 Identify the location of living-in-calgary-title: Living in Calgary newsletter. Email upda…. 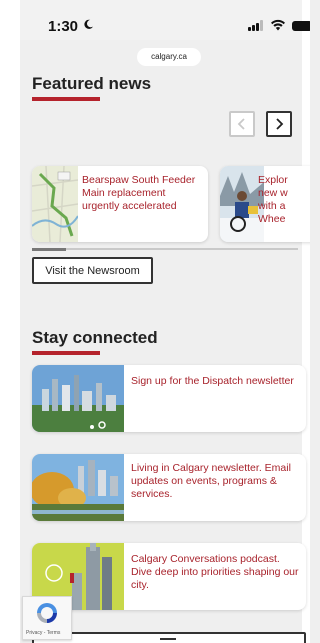
(216, 481).